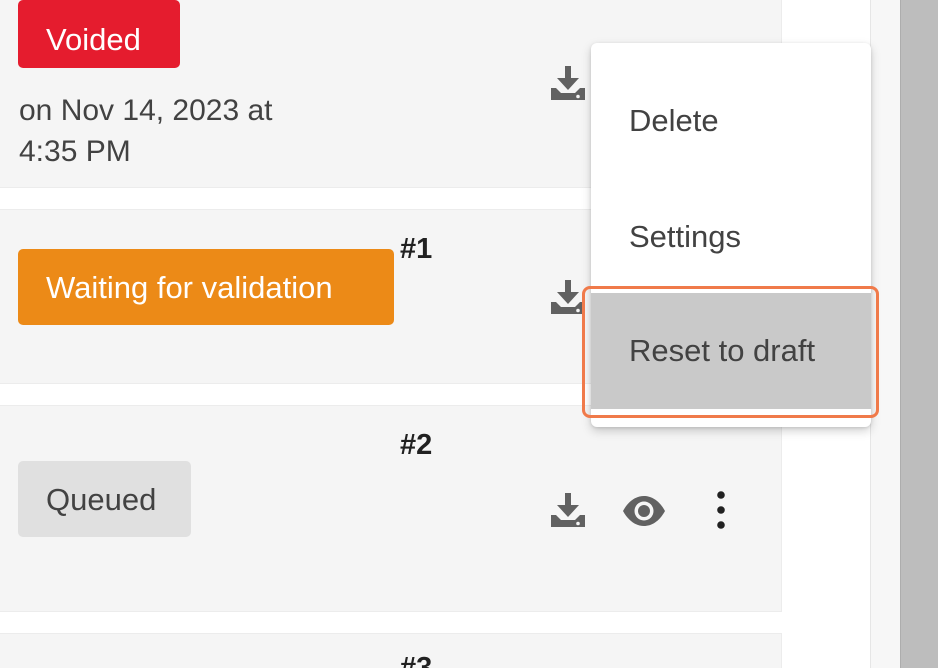 This screenshot has width=938, height=668. Describe the element at coordinates (391, 650) in the screenshot. I see `list-item` at that location.